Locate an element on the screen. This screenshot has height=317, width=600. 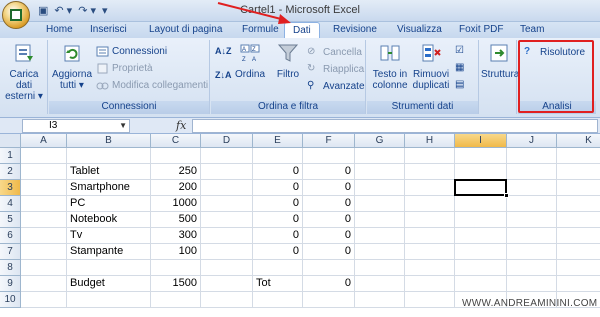
cell-e2: 0 is located at coordinates (278, 172).